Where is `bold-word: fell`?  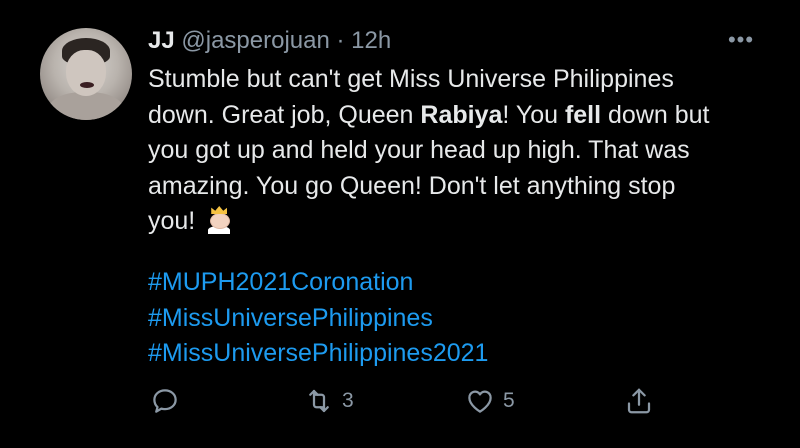
bold-word: fell is located at coordinates (583, 114).